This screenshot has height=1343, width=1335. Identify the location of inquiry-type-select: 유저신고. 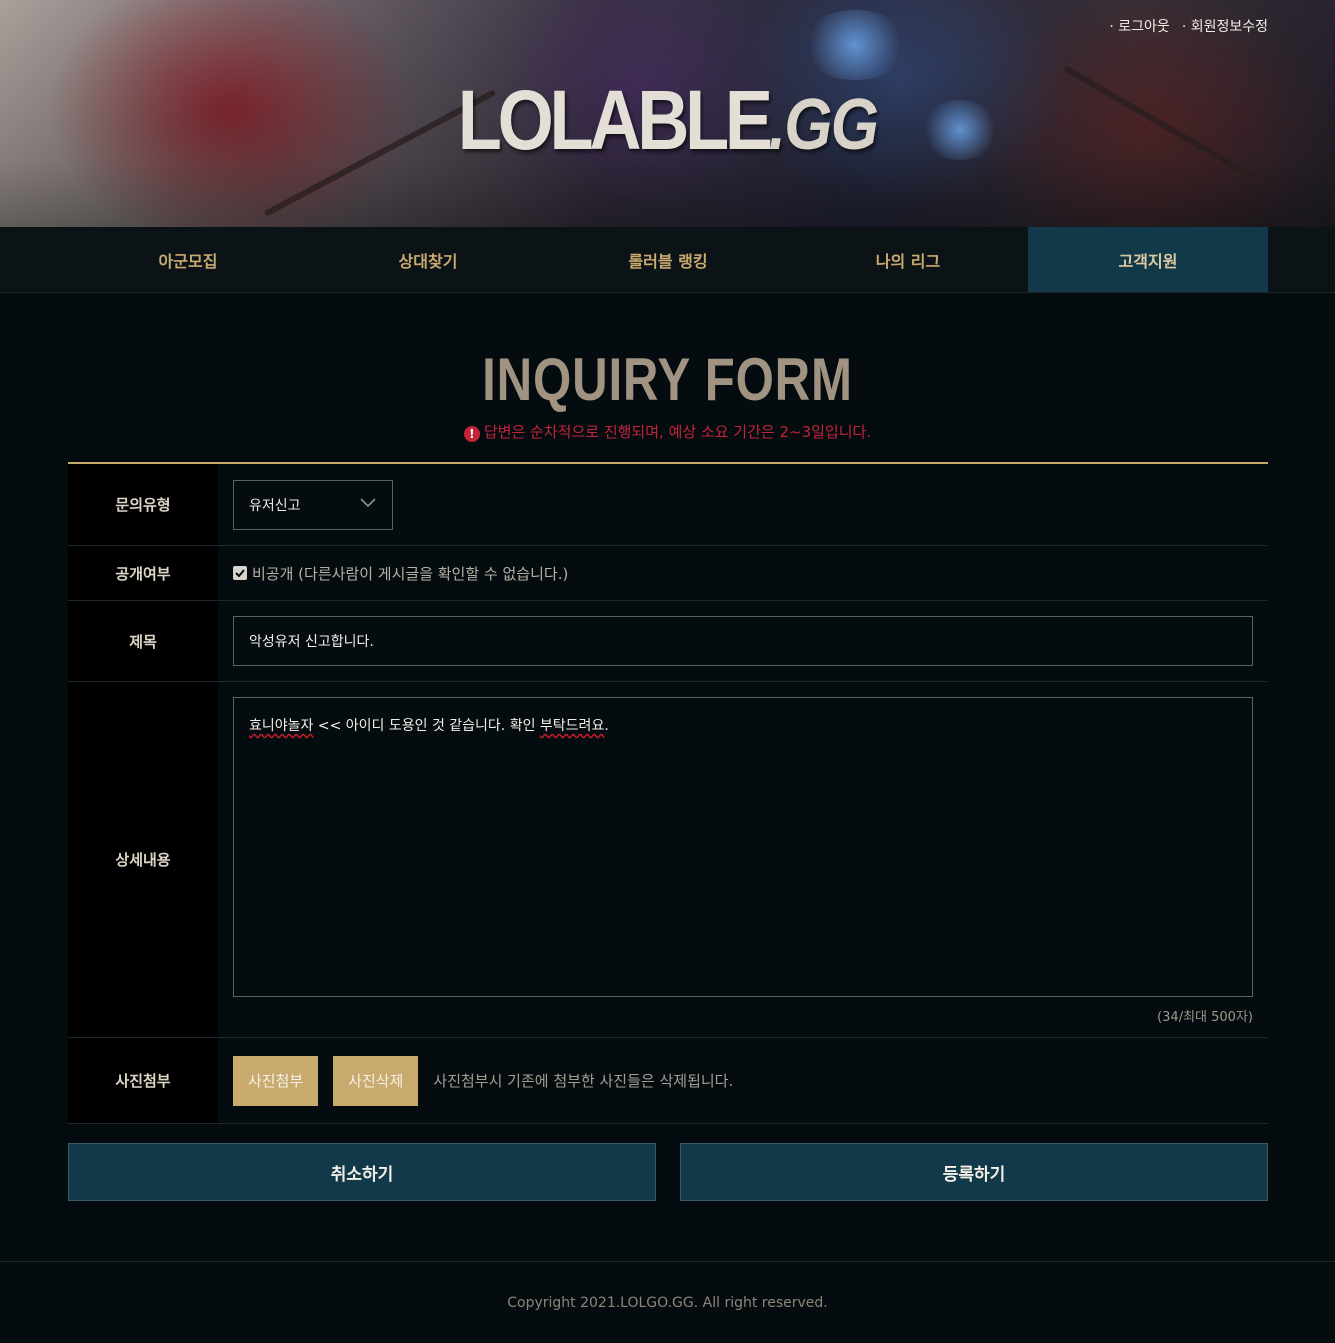
(313, 504).